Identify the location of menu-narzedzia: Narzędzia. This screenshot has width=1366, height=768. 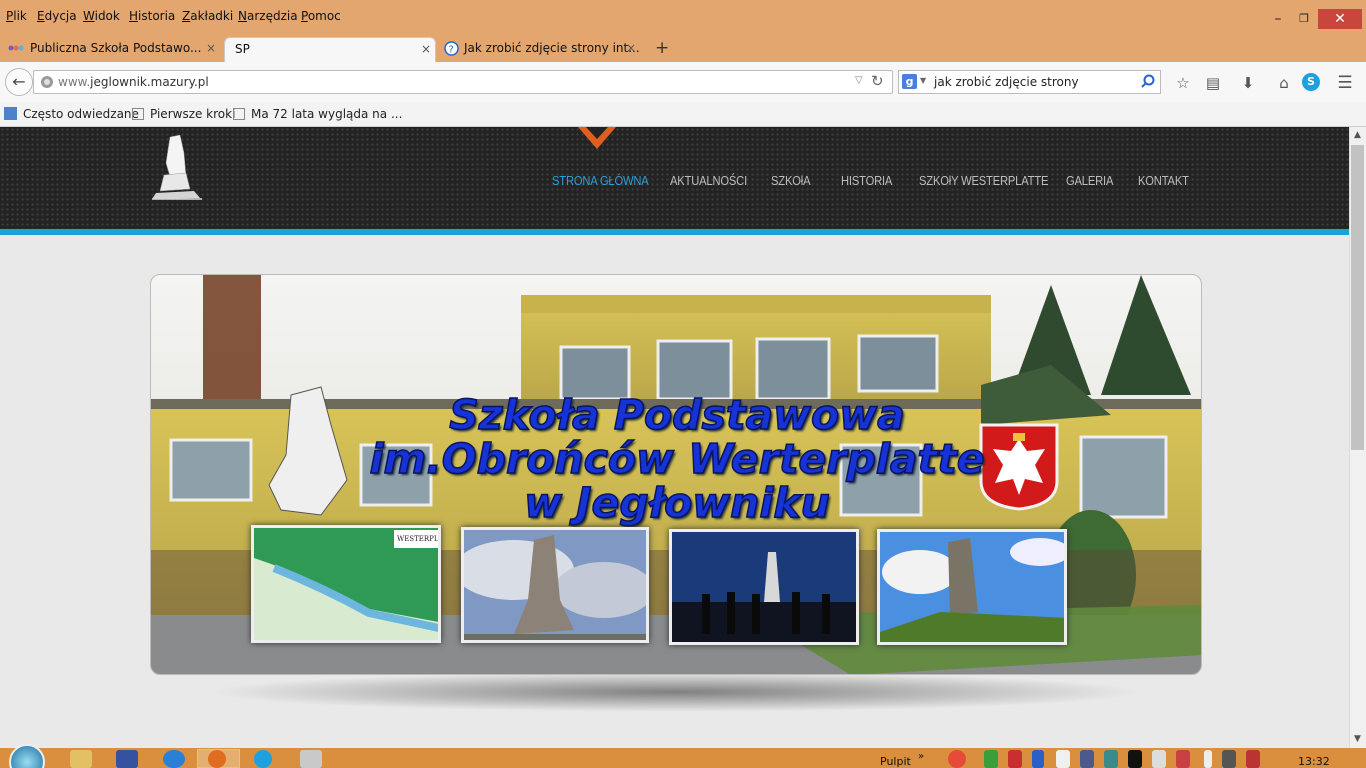
(268, 16).